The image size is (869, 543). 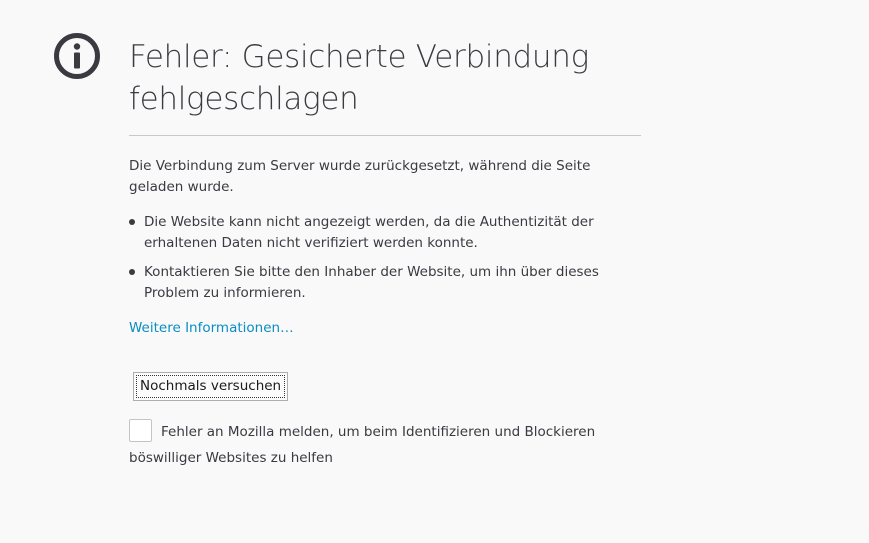 I want to click on retry-button: Nochmals versuchen, so click(x=211, y=386).